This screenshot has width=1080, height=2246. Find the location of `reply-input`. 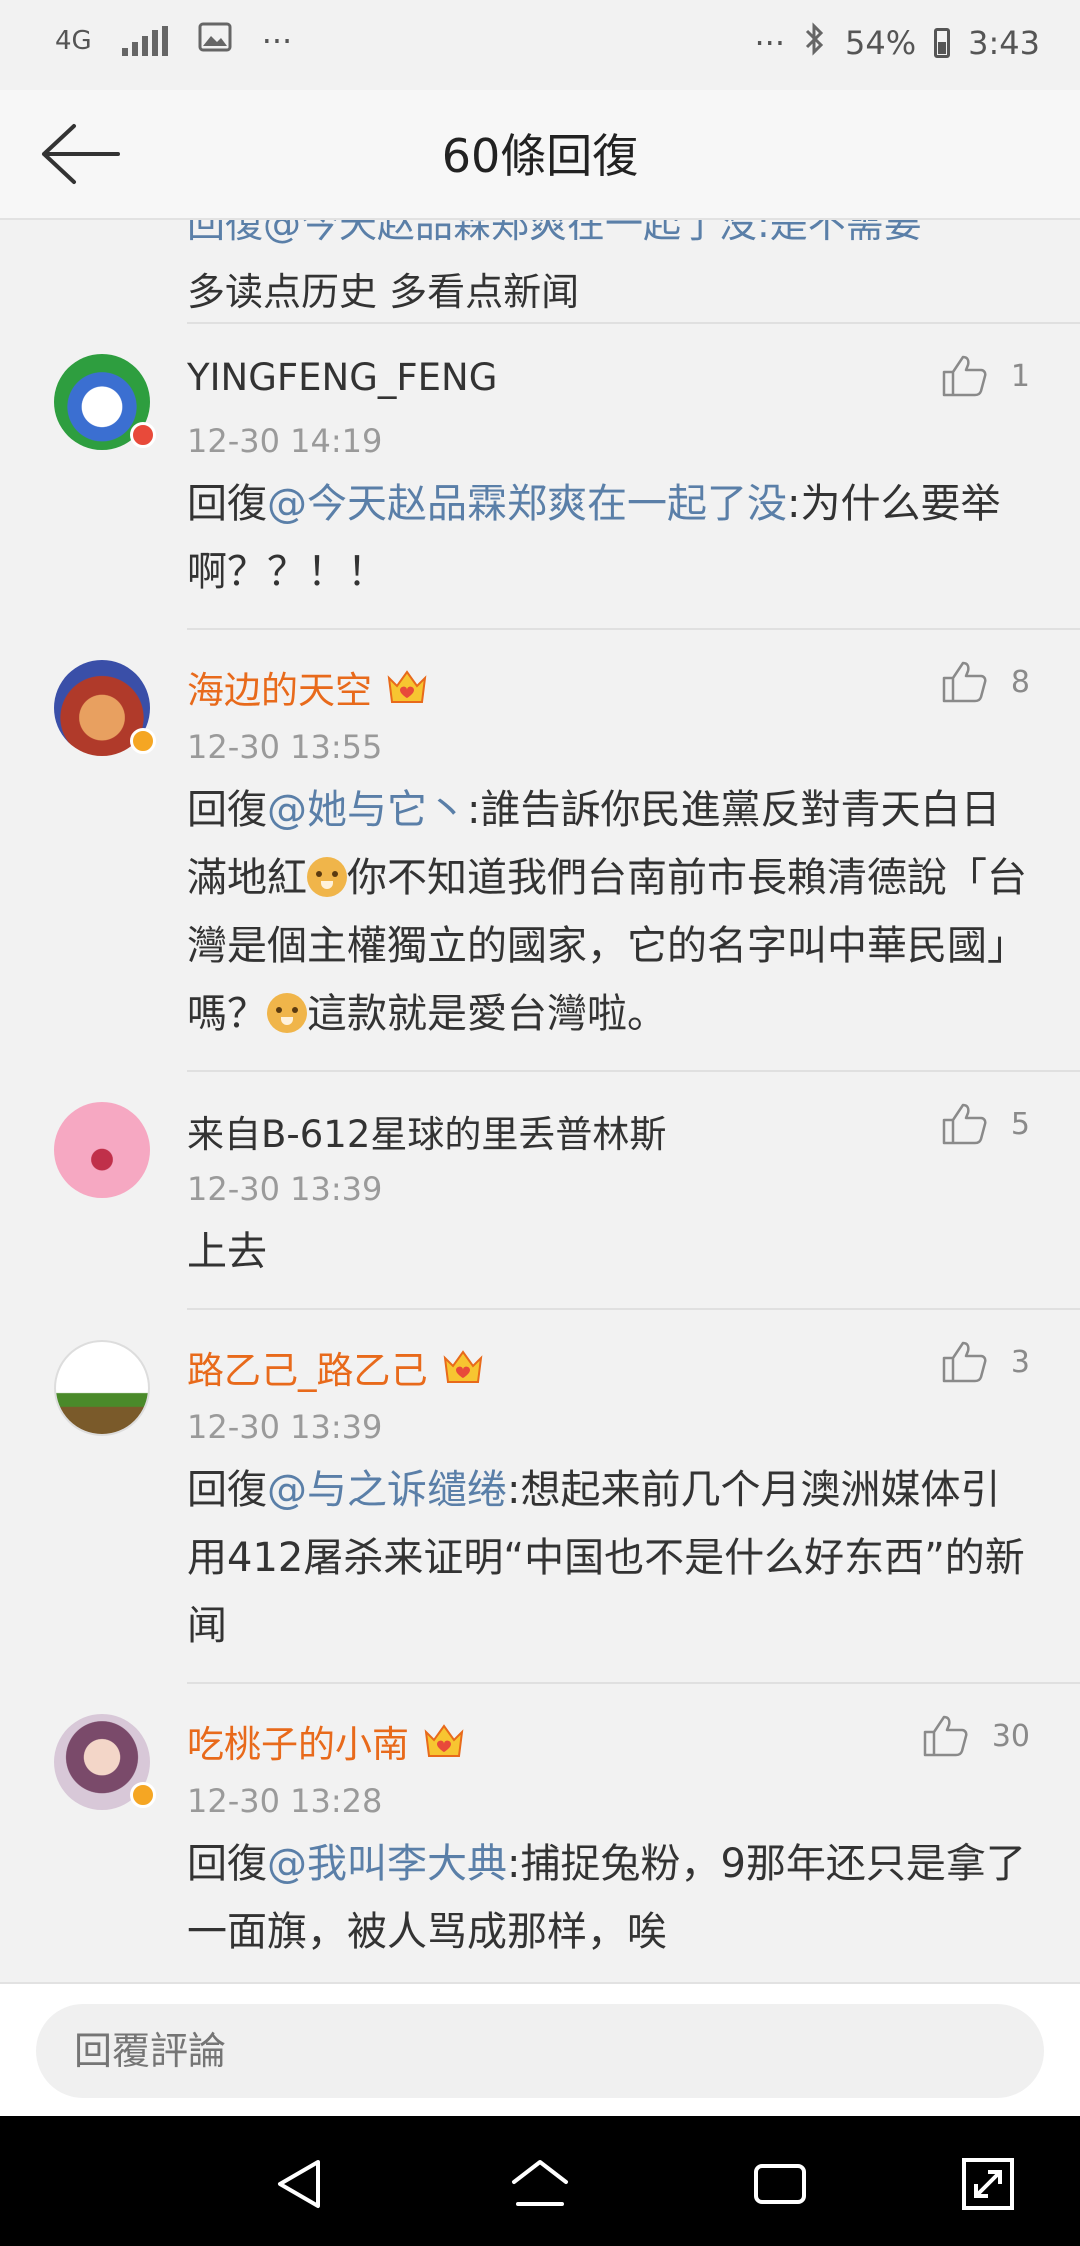

reply-input is located at coordinates (540, 2051).